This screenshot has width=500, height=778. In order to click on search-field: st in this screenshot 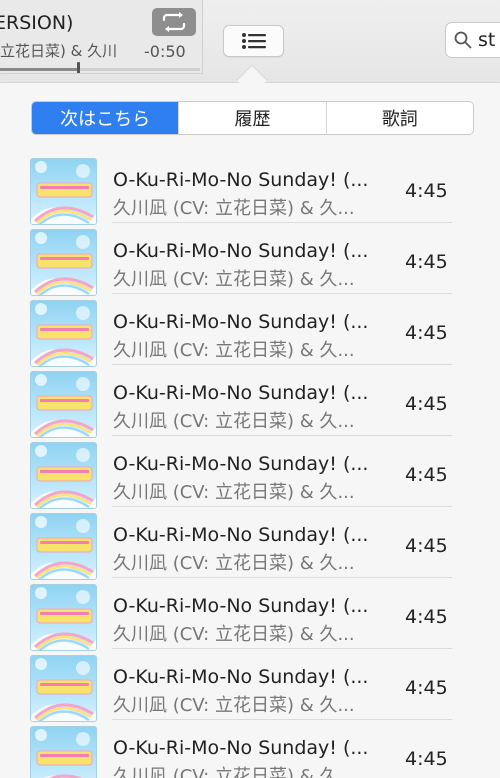, I will do `click(472, 40)`.